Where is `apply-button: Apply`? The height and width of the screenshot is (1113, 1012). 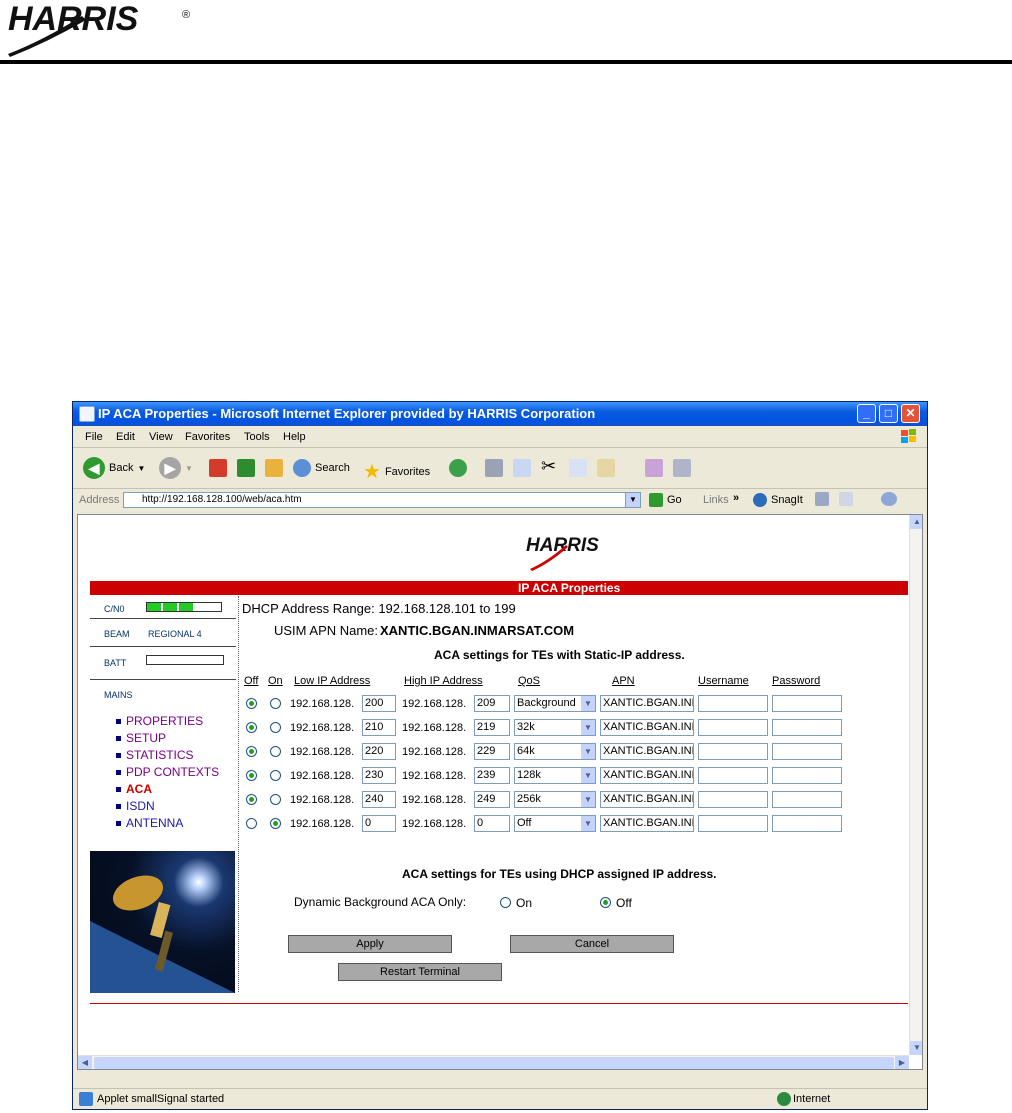
apply-button: Apply is located at coordinates (370, 944).